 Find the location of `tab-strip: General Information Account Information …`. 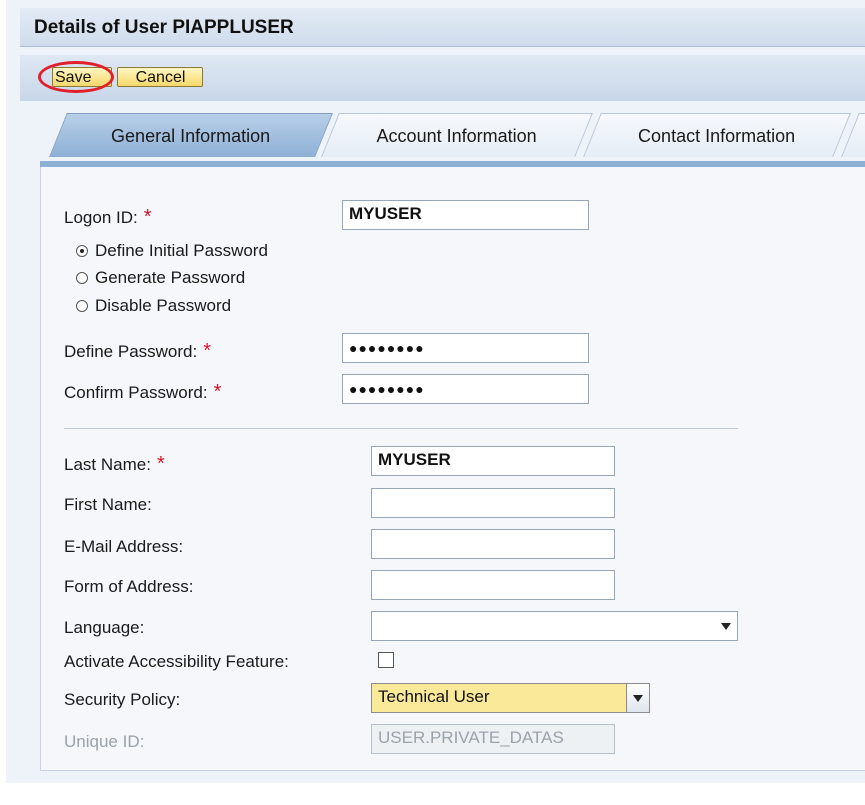

tab-strip: General Information Account Information … is located at coordinates (452, 137).